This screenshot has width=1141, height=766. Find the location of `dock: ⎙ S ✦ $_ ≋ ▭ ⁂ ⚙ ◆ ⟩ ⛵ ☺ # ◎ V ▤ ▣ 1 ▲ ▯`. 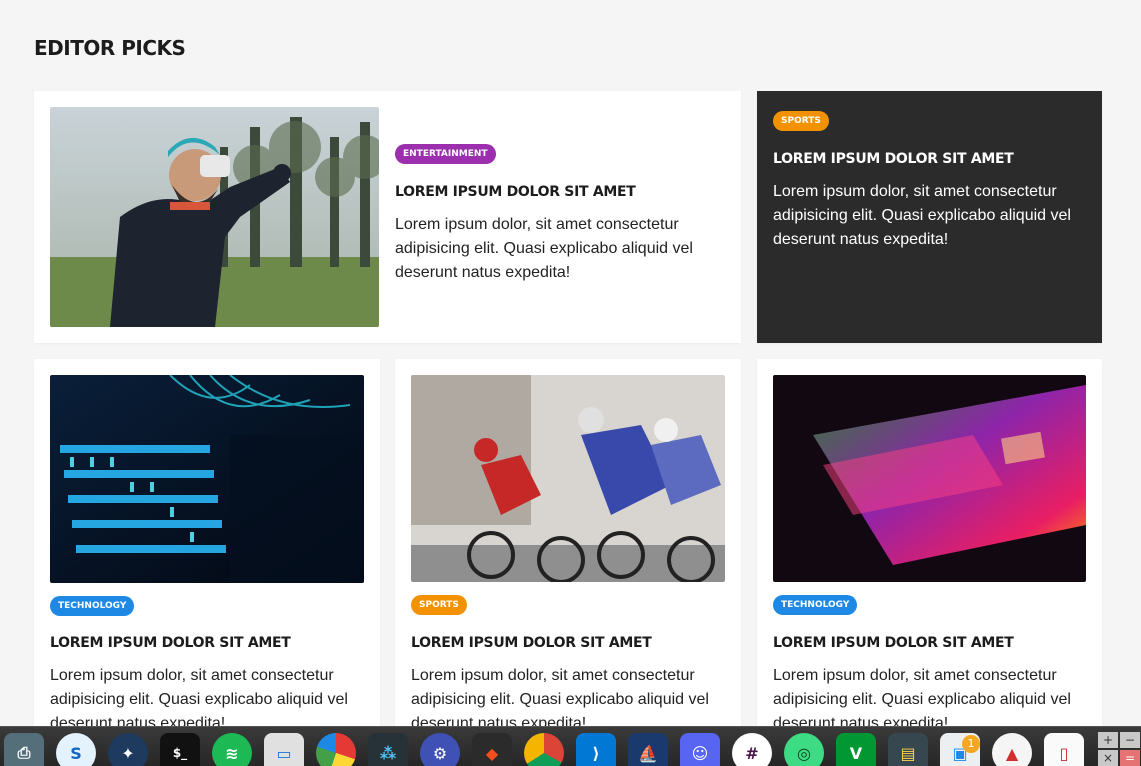

dock: ⎙ S ✦ $_ ≋ ▭ ⁂ ⚙ ◆ ⟩ ⛵ ☺ # ◎ V ▤ ▣ 1 ▲ ▯ is located at coordinates (570, 746).